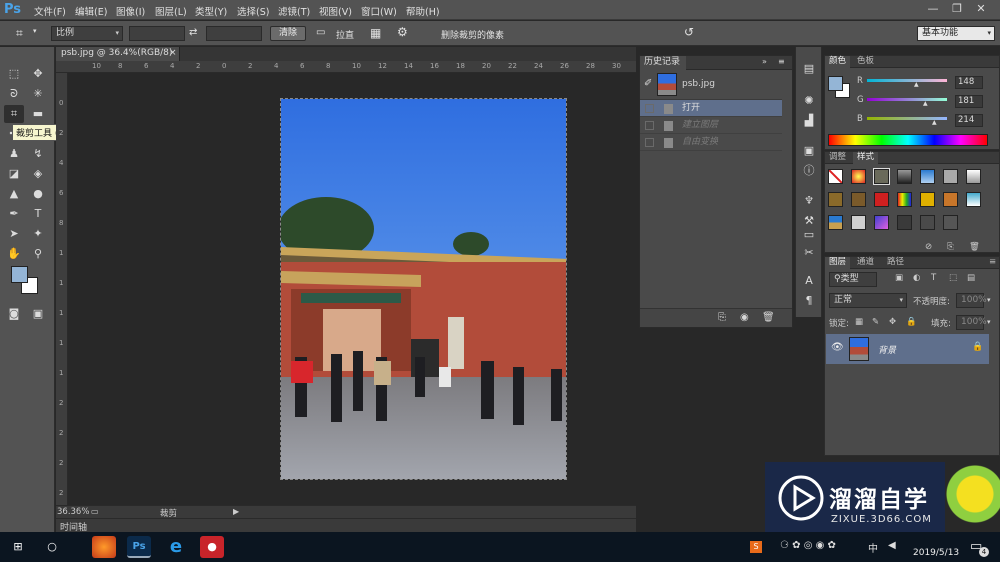 The width and height of the screenshot is (1000, 562). I want to click on blur-tool-icon: ▲, so click(14, 194).